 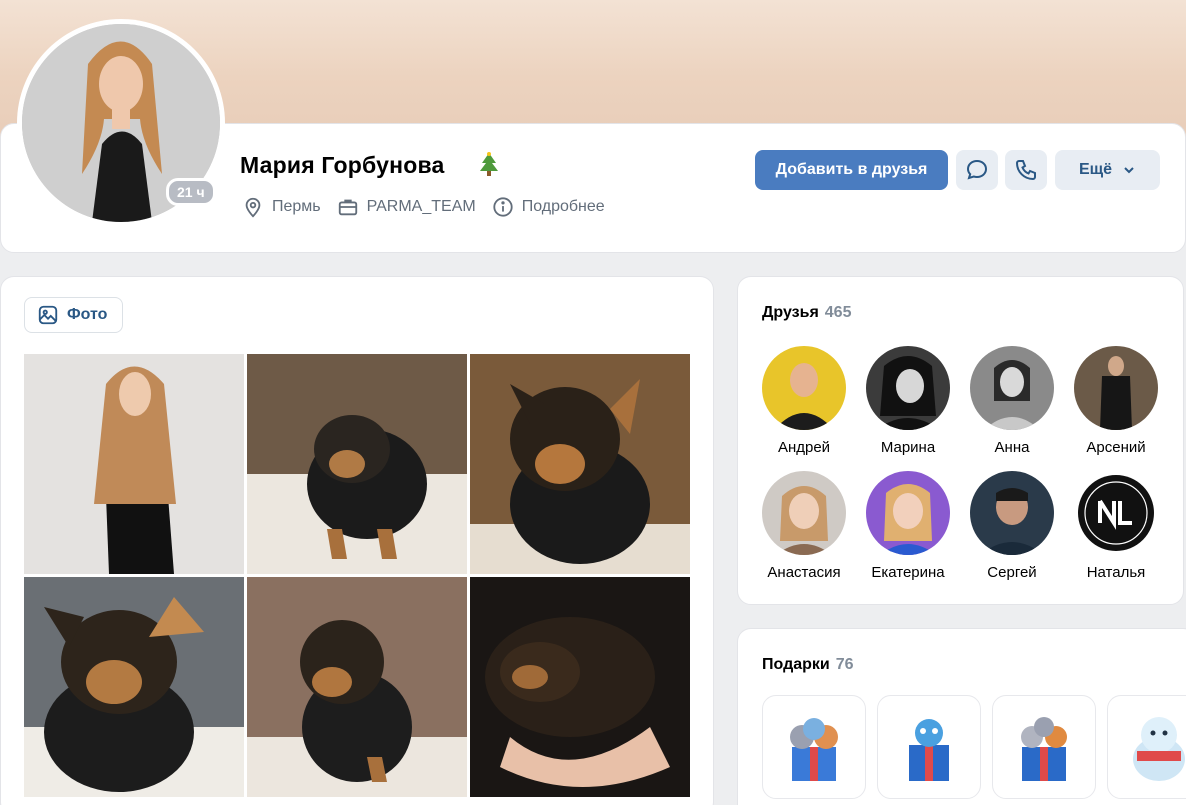 I want to click on gifts-title: Подарки 76, so click(x=808, y=665).